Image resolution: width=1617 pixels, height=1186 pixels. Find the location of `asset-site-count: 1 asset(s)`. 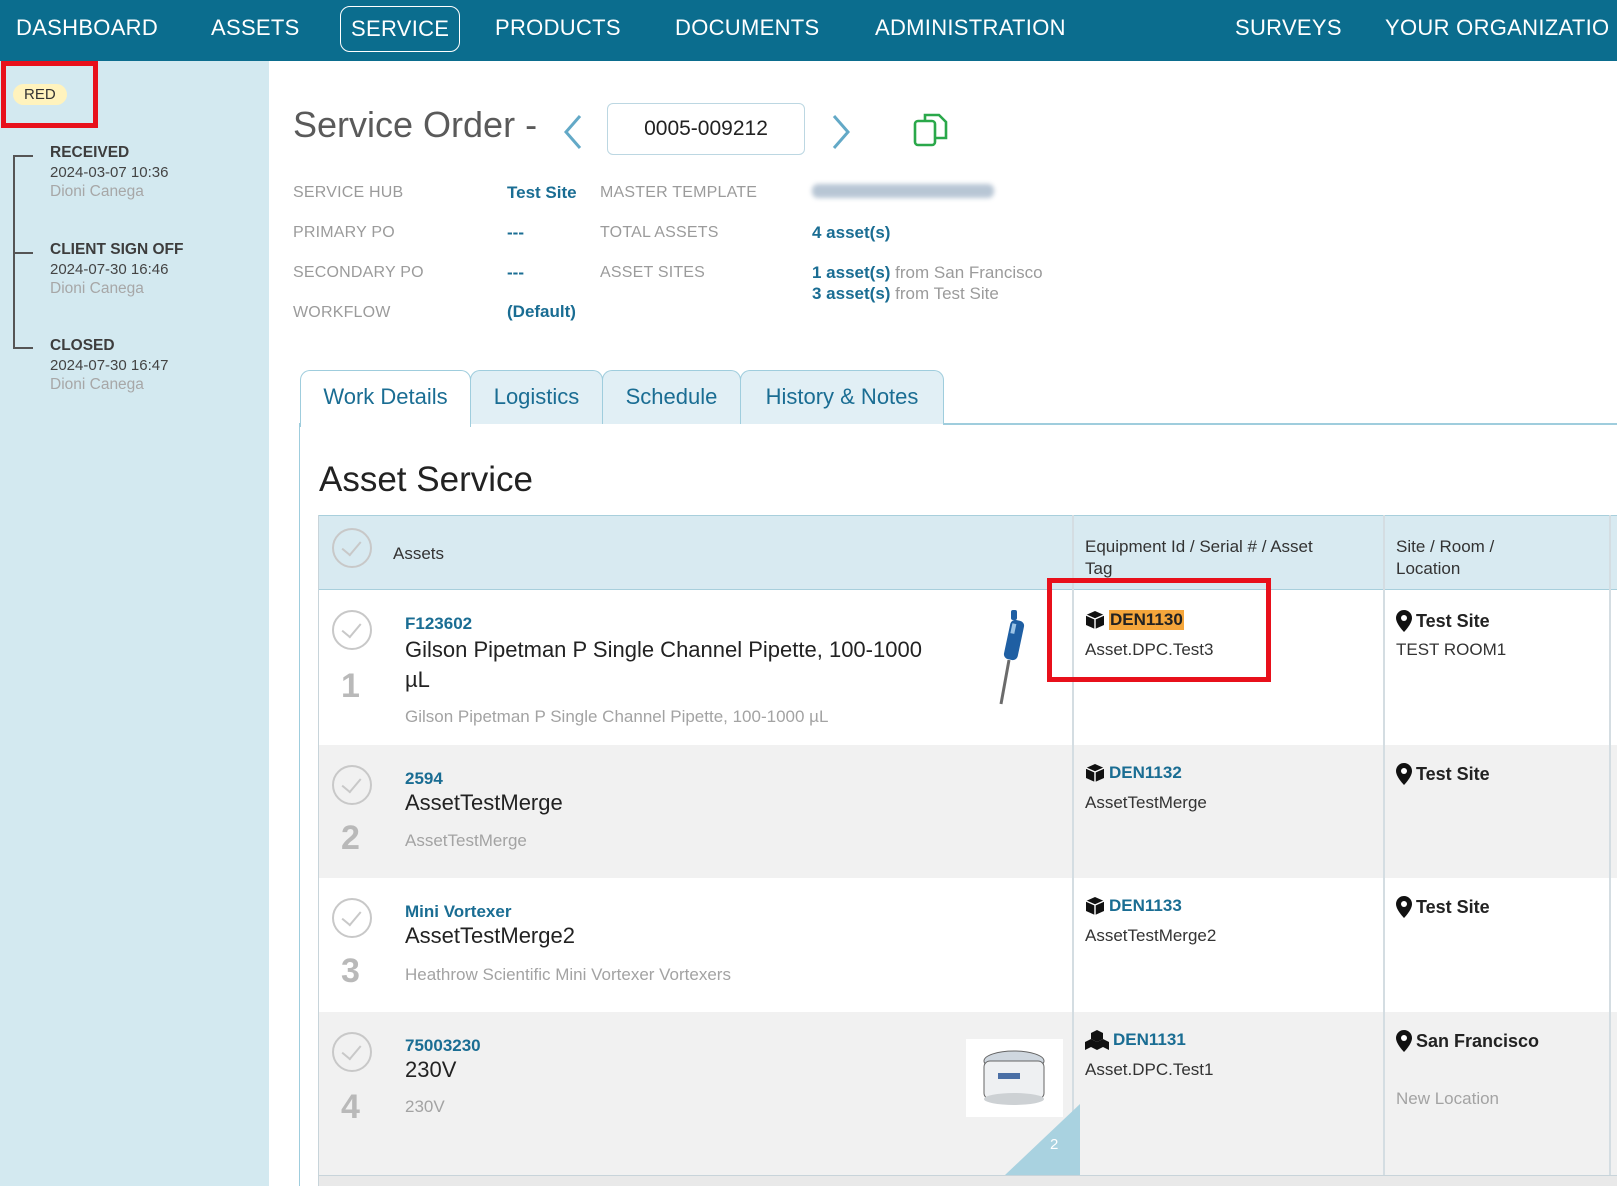

asset-site-count: 1 asset(s) is located at coordinates (851, 272).